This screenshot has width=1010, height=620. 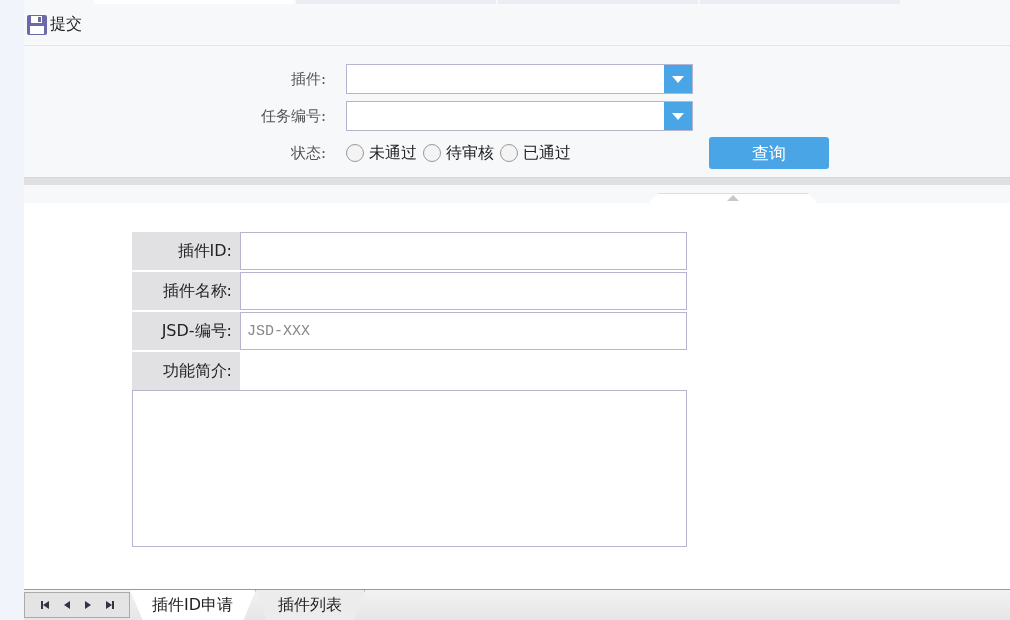 I want to click on status-radio: 待审核, so click(x=458, y=153).